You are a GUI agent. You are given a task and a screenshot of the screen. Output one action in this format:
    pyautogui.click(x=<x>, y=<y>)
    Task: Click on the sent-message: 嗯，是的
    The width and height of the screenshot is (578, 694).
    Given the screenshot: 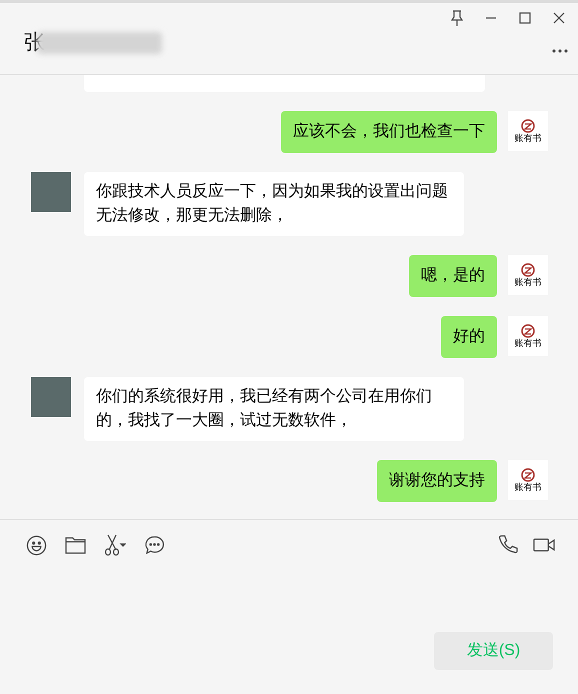 What is the action you would take?
    pyautogui.click(x=453, y=276)
    